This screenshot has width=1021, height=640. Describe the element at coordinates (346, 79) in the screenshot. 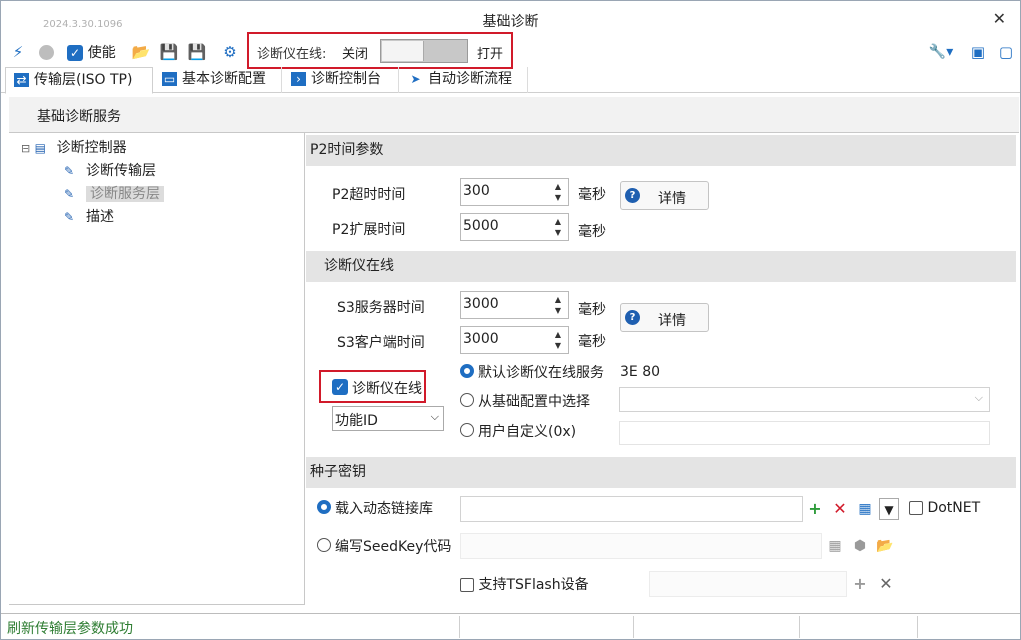

I see `tab-label: 诊断控制台` at that location.